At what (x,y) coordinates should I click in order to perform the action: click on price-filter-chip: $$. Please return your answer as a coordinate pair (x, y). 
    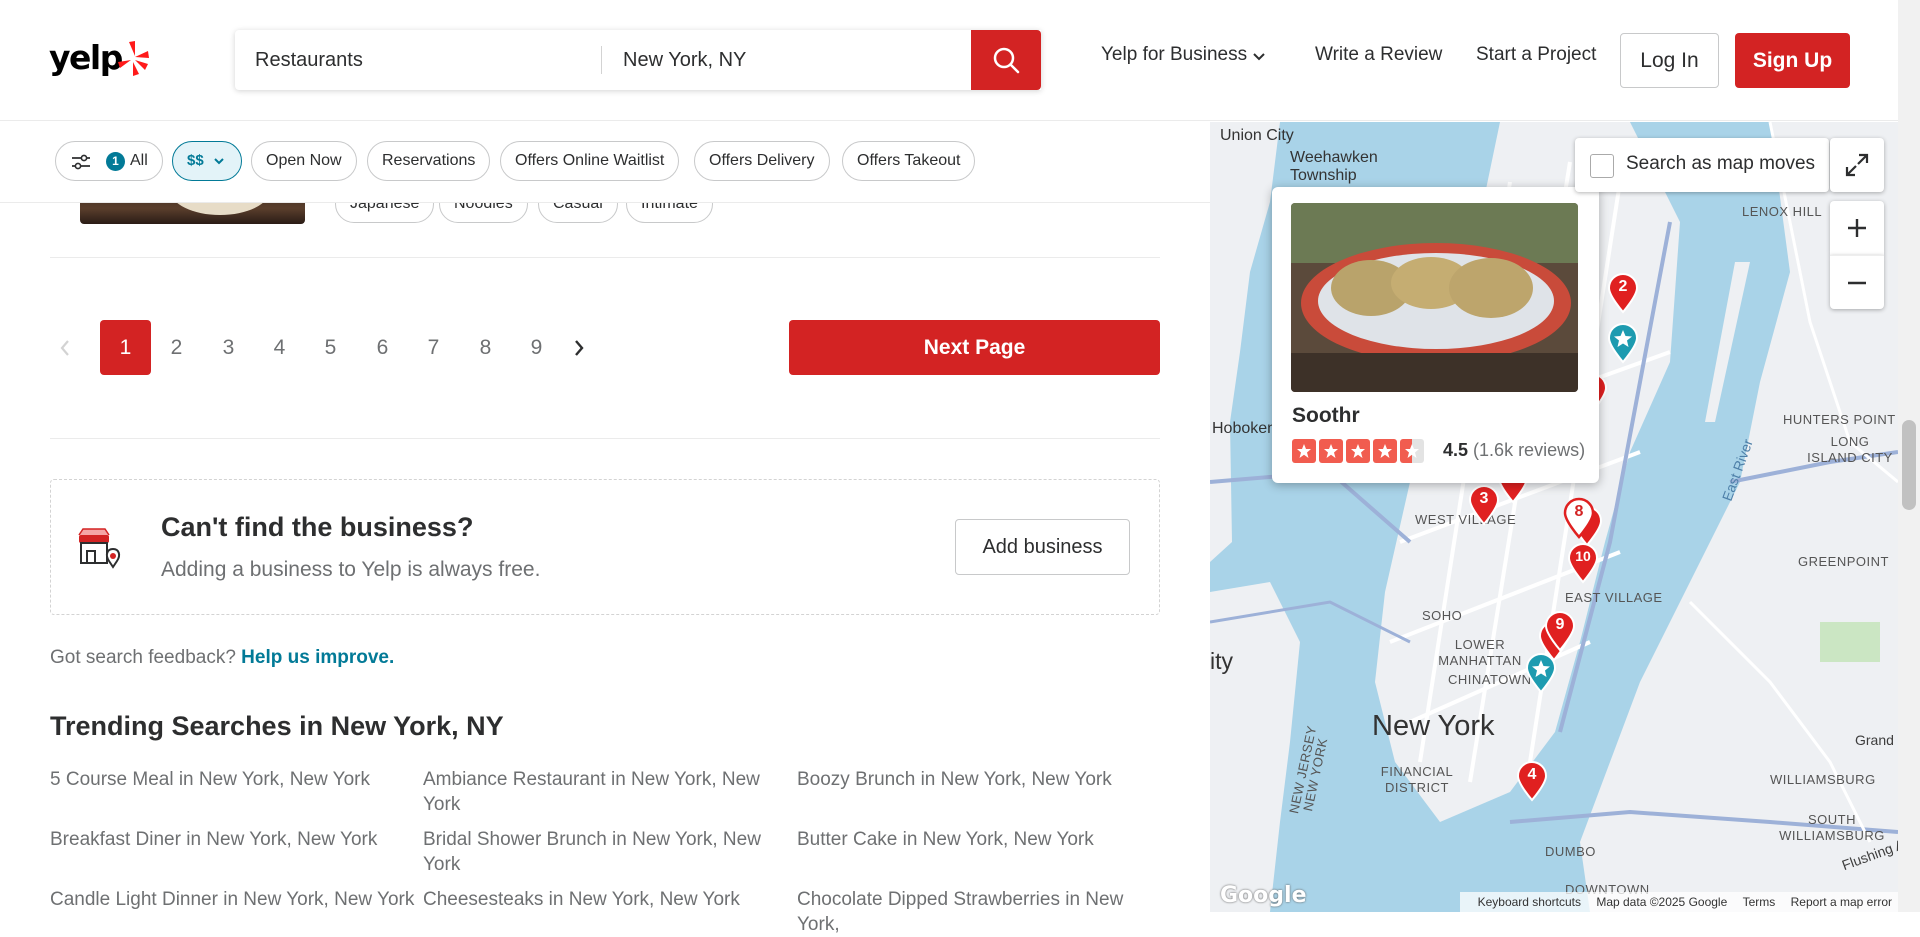
    Looking at the image, I should click on (207, 161).